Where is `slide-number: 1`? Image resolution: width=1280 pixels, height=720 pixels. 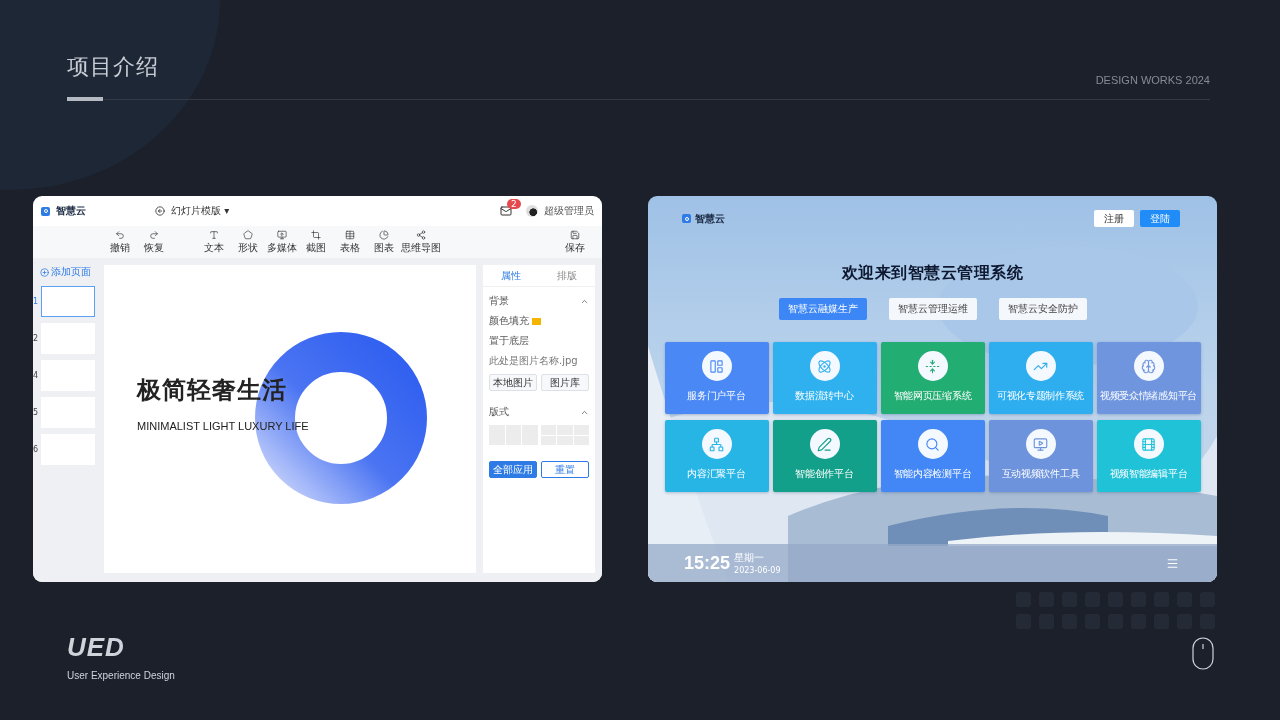 slide-number: 1 is located at coordinates (36, 301).